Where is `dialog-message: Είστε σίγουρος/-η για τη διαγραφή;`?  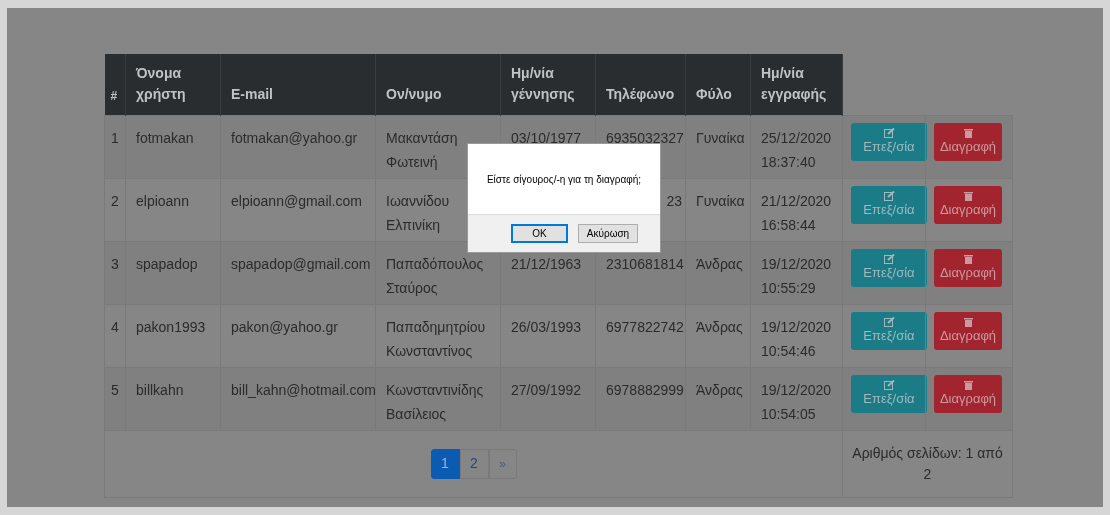 dialog-message: Είστε σίγουρος/-η για τη διαγραφή; is located at coordinates (564, 179).